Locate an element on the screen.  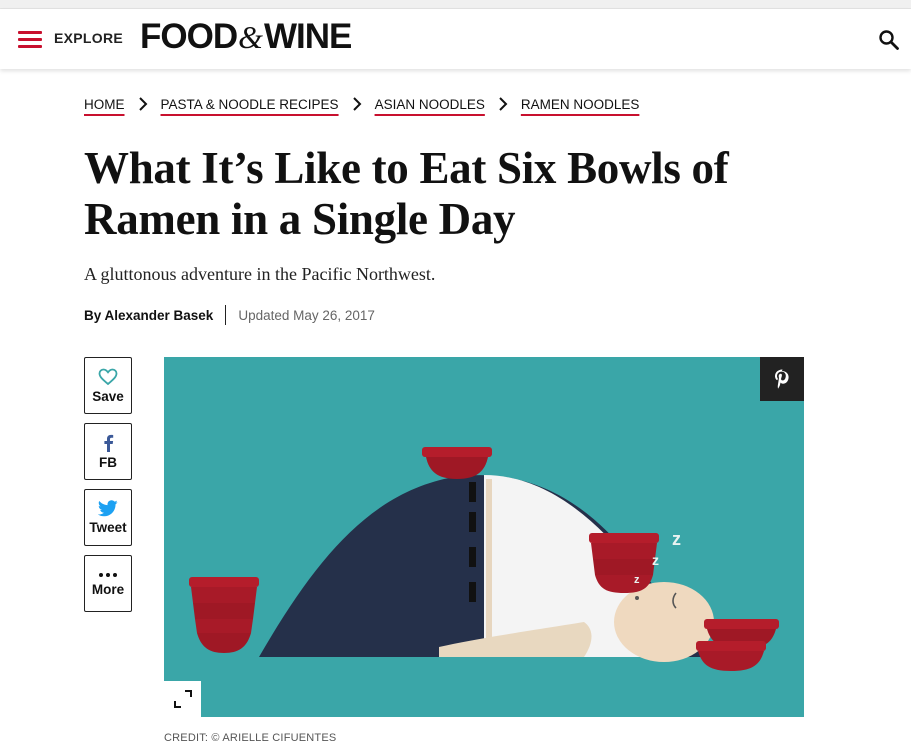
facebook-icon is located at coordinates (109, 443).